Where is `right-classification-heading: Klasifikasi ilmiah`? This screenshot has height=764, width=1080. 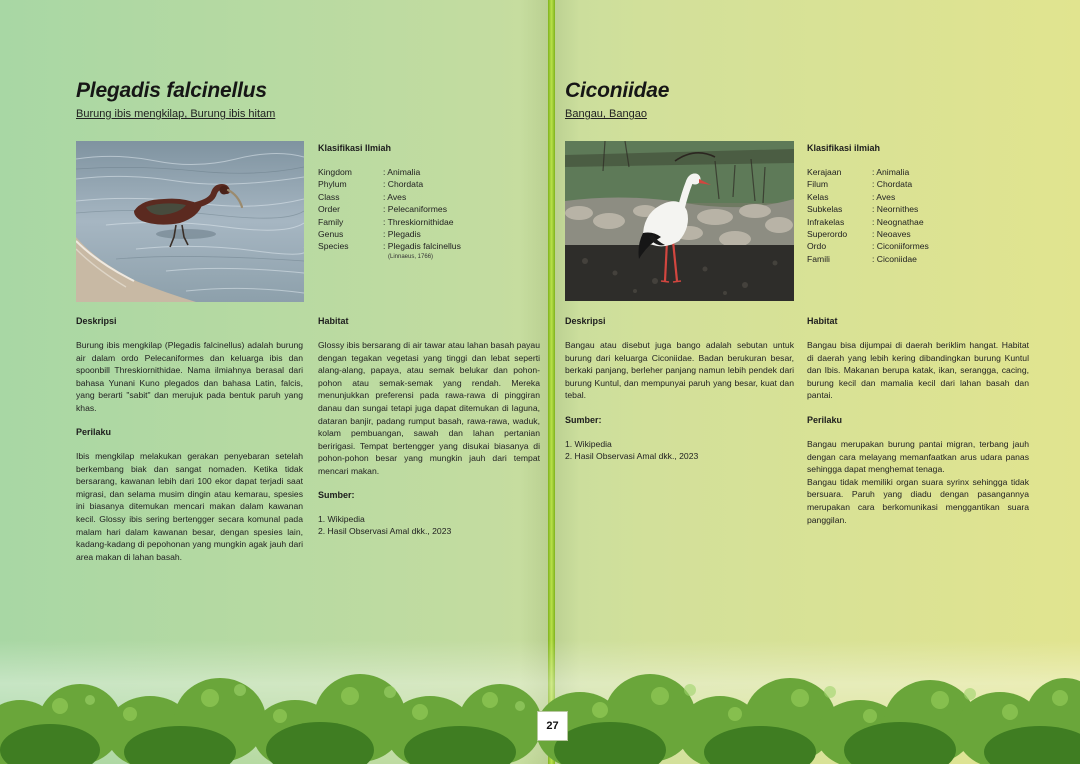
right-classification-heading: Klasifikasi ilmiah is located at coordinates (844, 148).